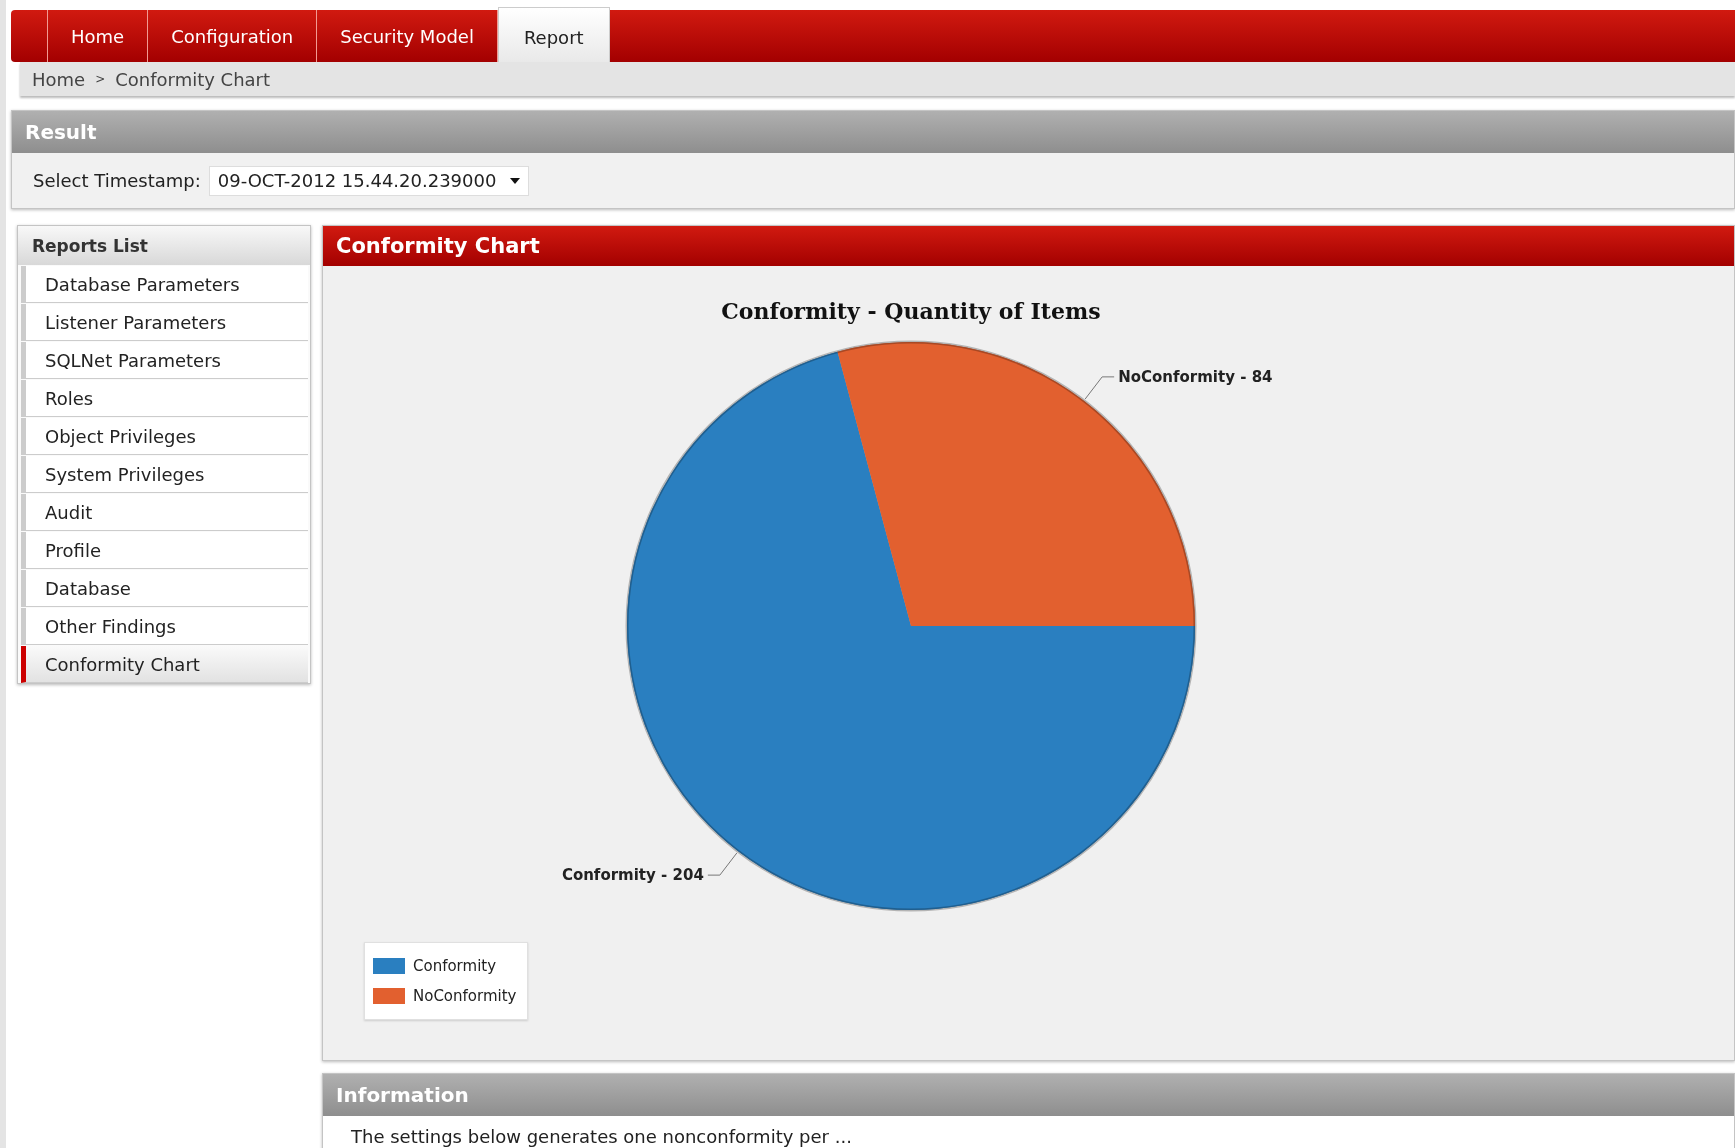  Describe the element at coordinates (873, 132) in the screenshot. I see `panel-title: Result` at that location.